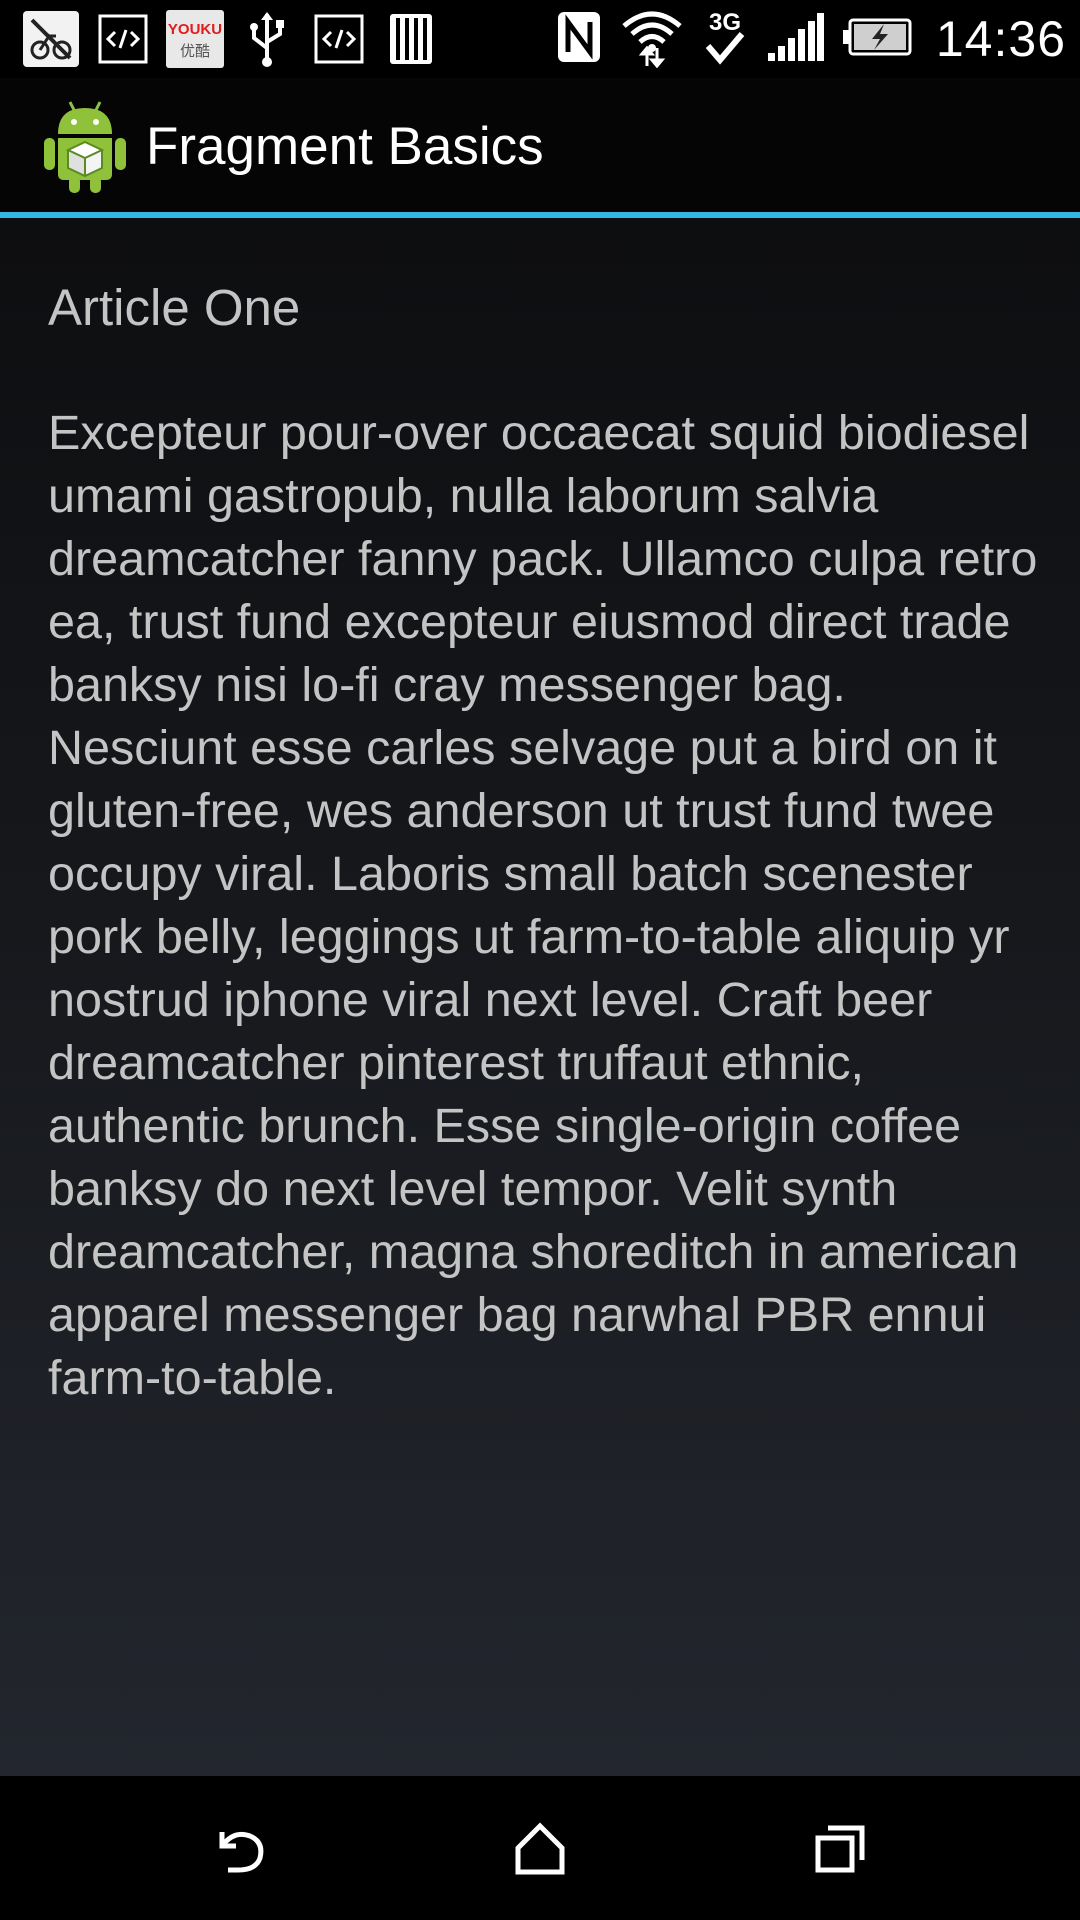  I want to click on nfc-icon, so click(579, 39).